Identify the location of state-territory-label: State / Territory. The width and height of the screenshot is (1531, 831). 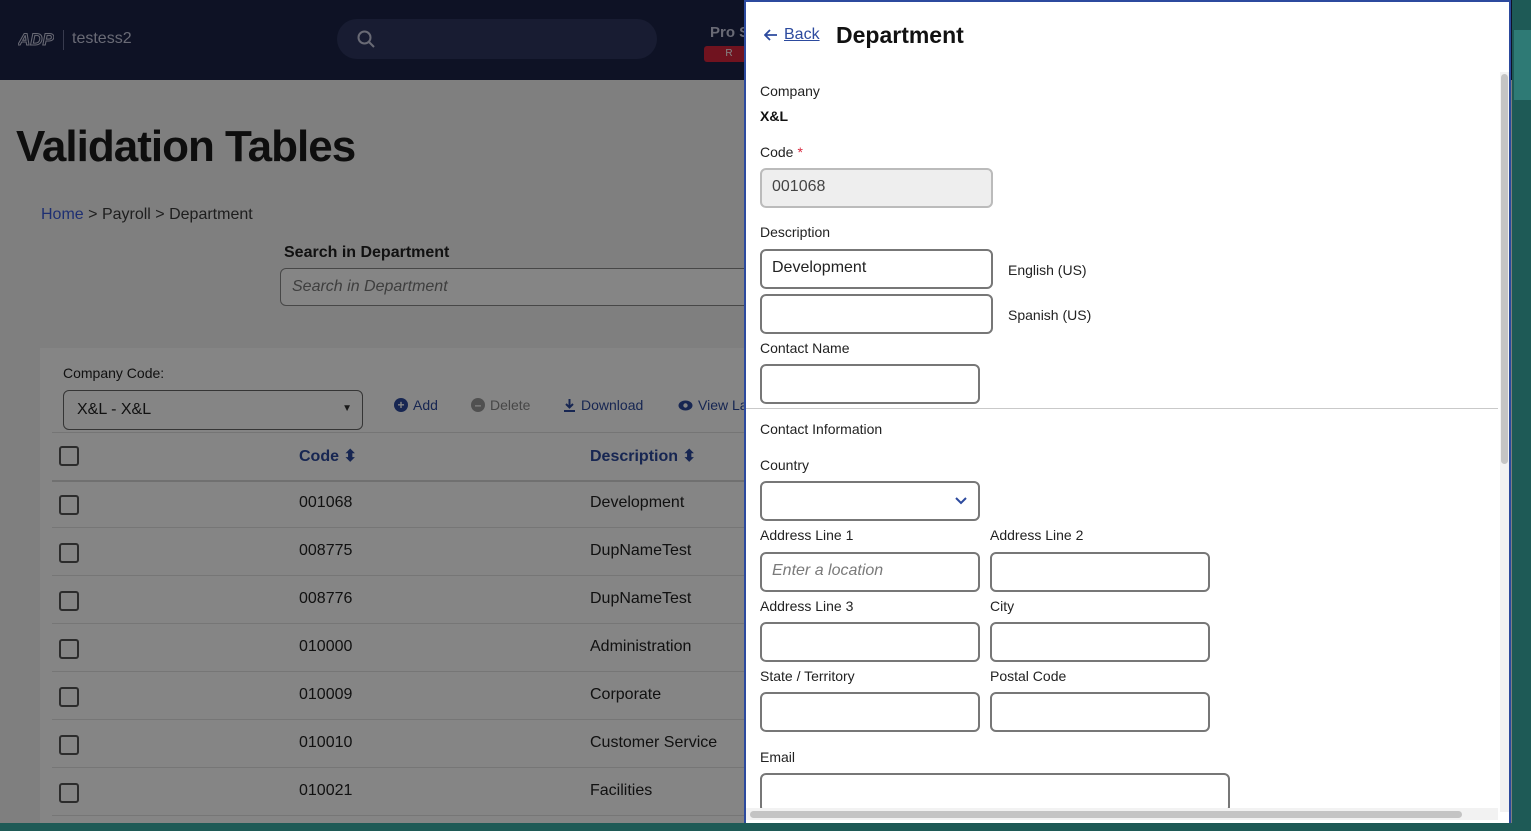
(807, 676).